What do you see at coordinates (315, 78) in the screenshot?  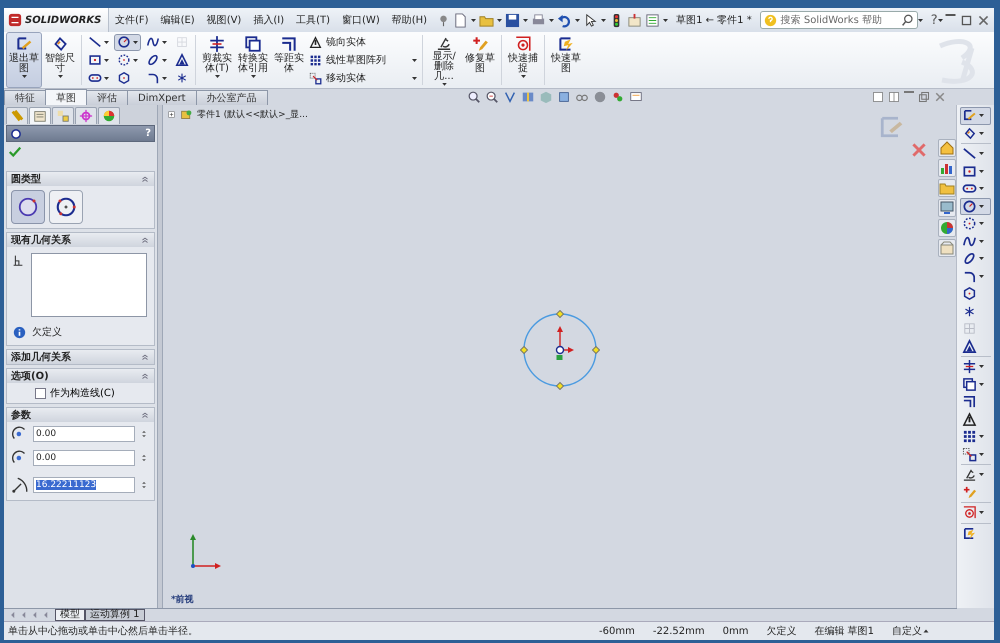 I see `move-icon` at bounding box center [315, 78].